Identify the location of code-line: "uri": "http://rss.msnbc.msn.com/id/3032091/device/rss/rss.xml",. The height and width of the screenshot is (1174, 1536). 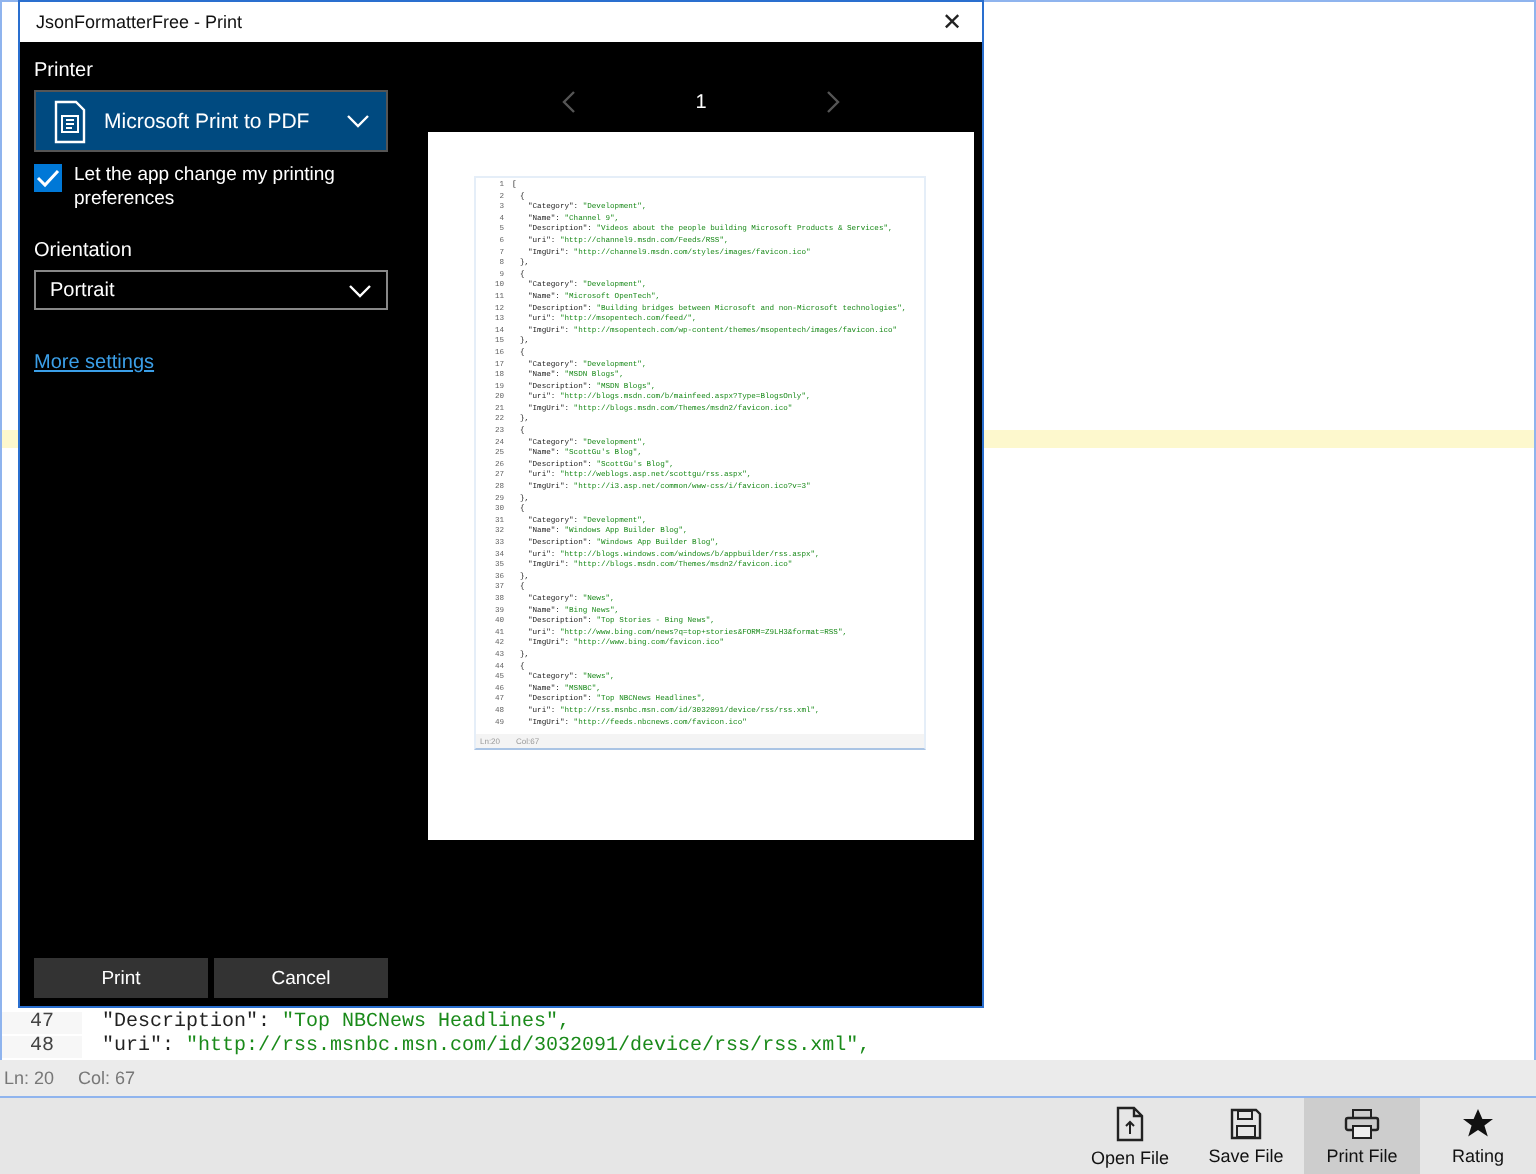
(485, 1047).